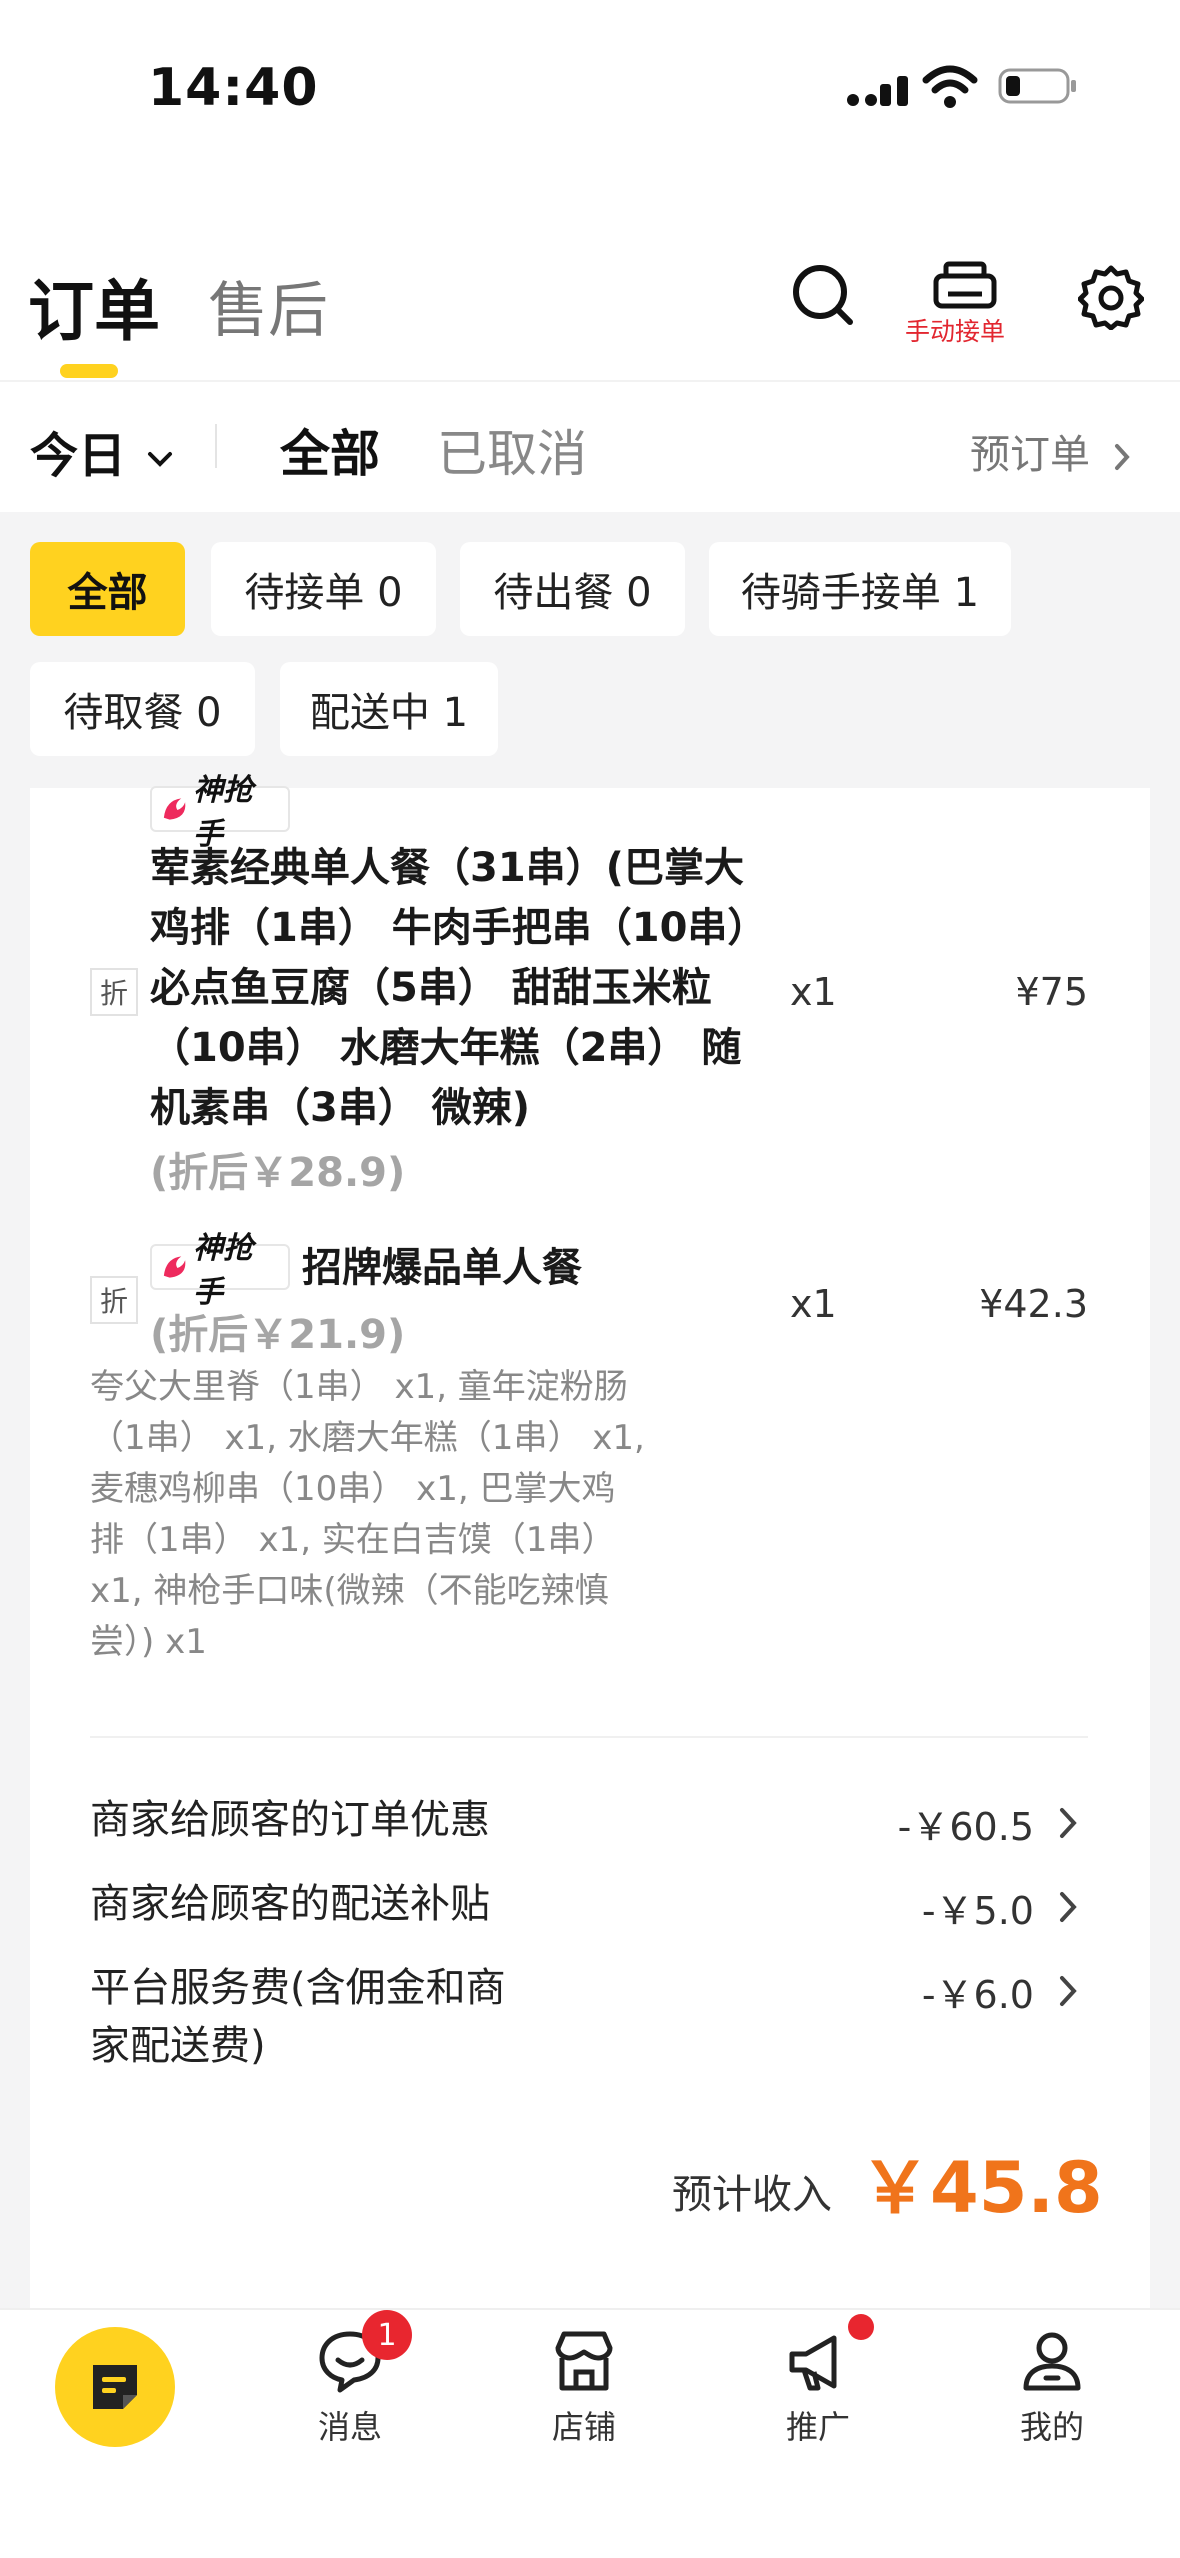 This screenshot has width=1180, height=2558. What do you see at coordinates (572, 589) in the screenshot?
I see `chip-pending-cook: 待出餐 0` at bounding box center [572, 589].